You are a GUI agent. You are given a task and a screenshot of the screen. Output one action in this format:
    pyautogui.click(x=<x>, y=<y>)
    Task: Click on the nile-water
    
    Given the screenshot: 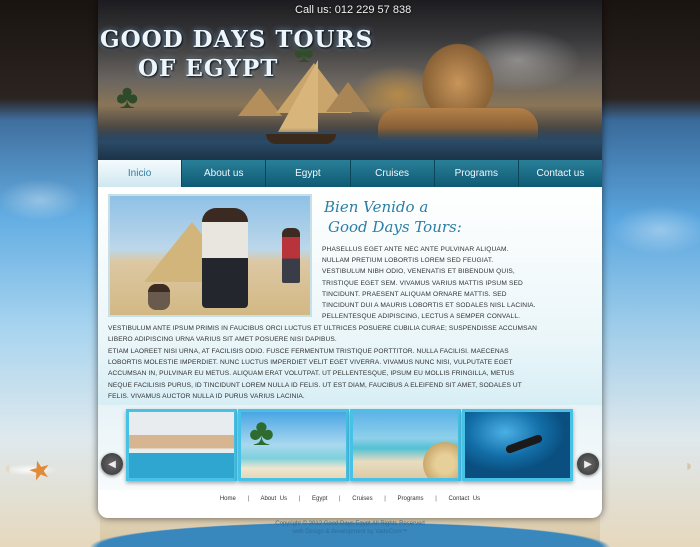 What is the action you would take?
    pyautogui.click(x=350, y=145)
    